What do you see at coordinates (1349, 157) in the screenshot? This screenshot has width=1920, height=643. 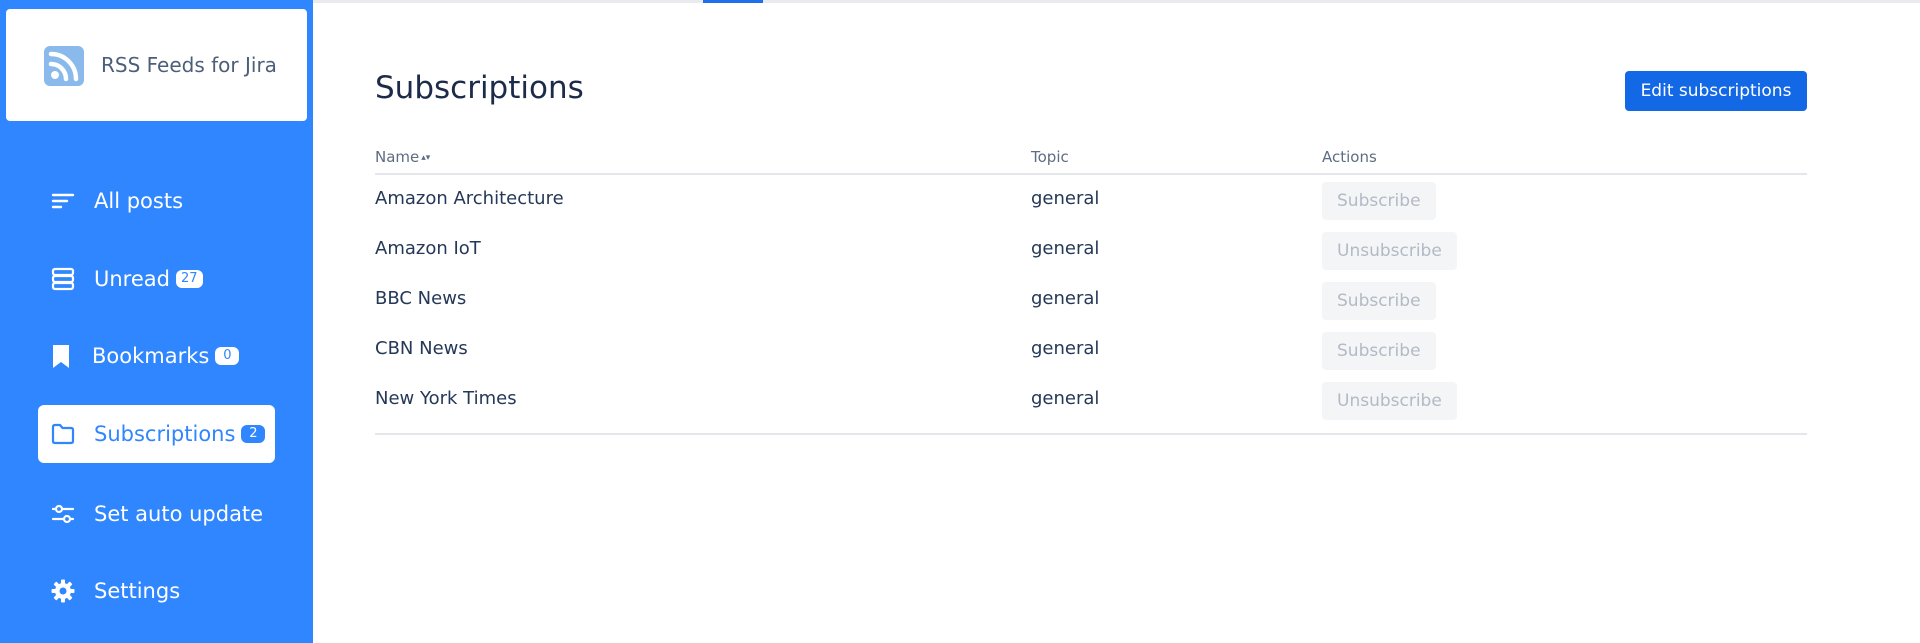 I see `column-header-actions: Actions` at bounding box center [1349, 157].